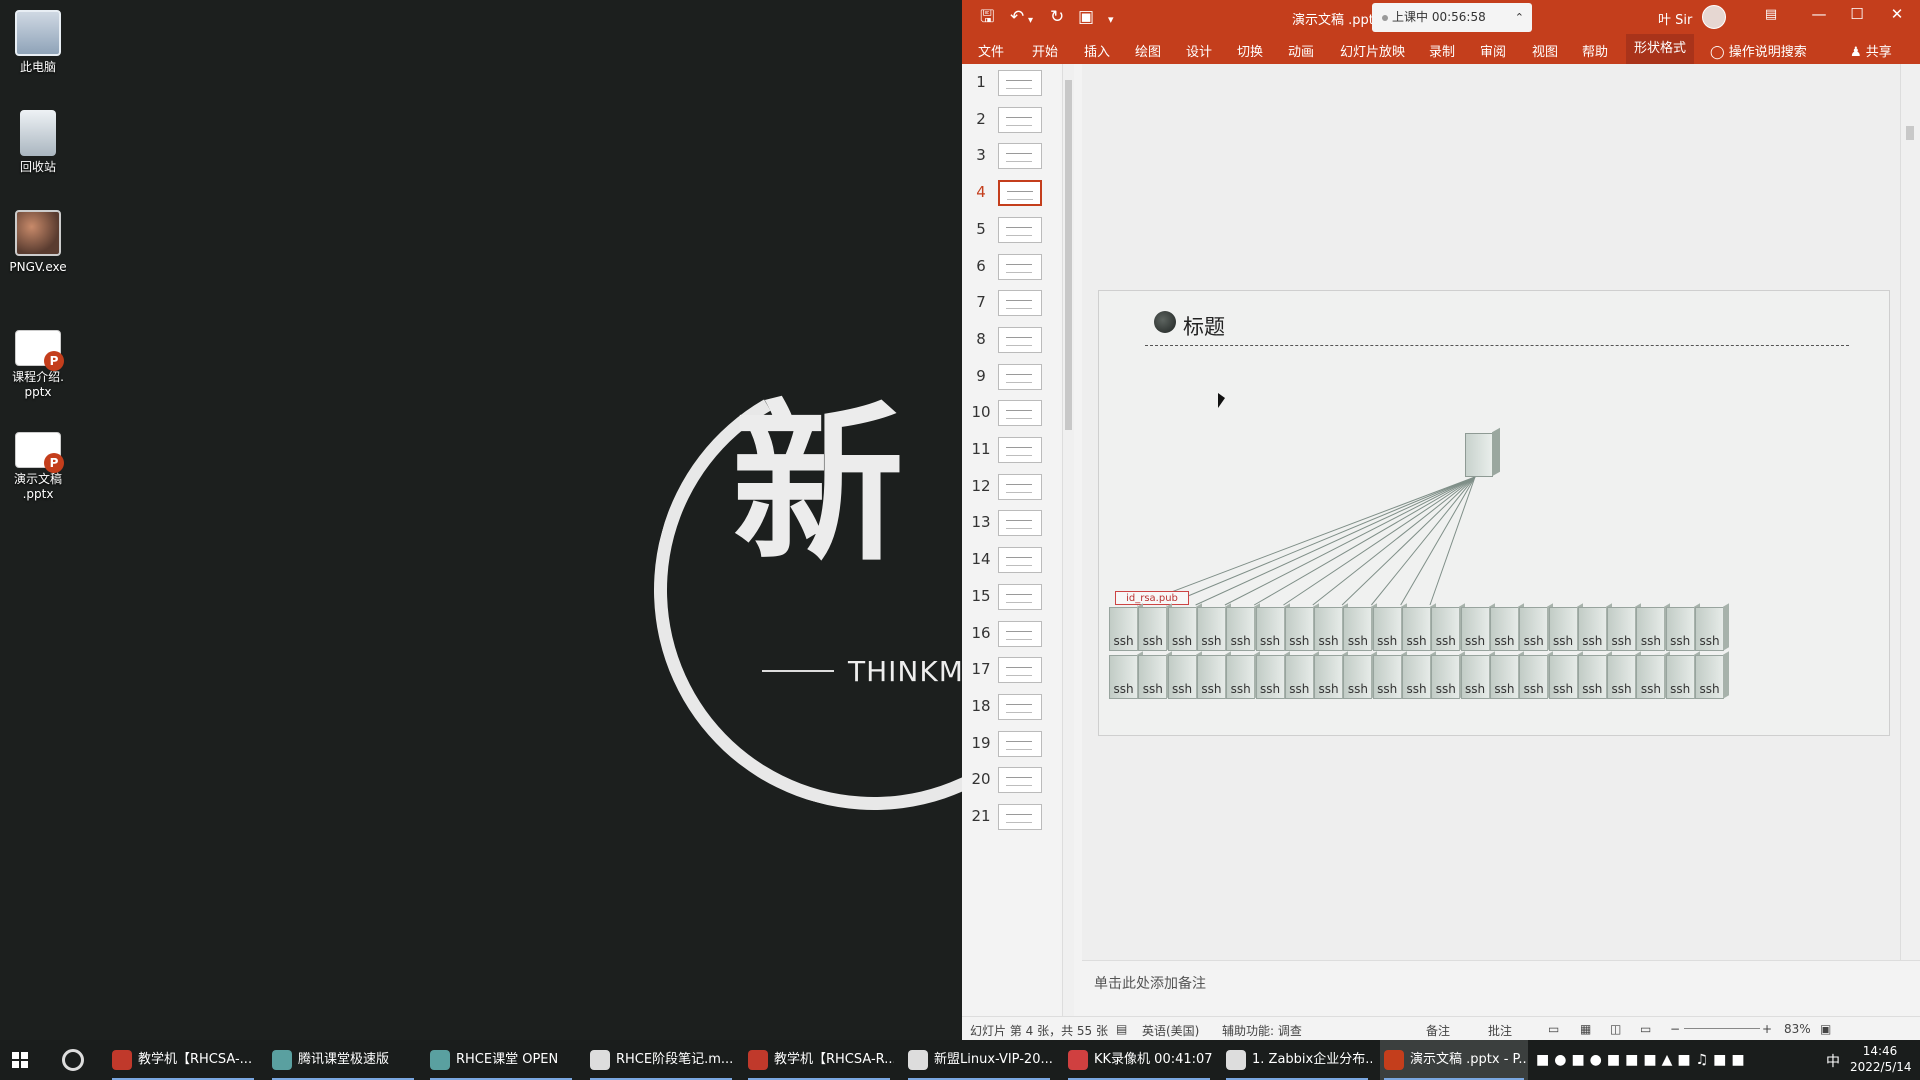 Image resolution: width=1920 pixels, height=1080 pixels. I want to click on slide-thumbnail: 16, so click(1012, 638).